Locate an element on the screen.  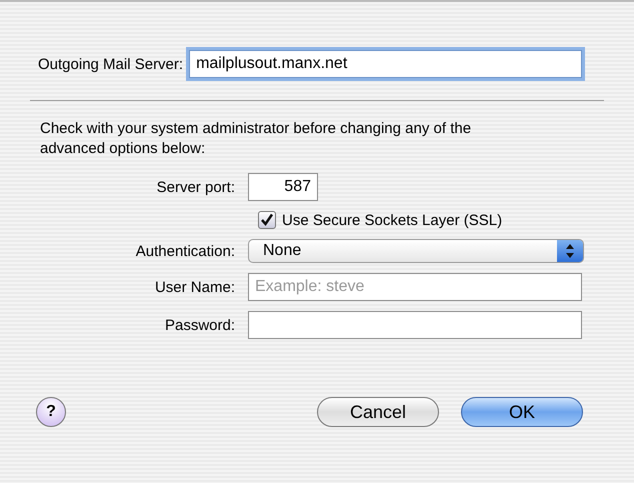
field-label: Authentication: is located at coordinates (184, 251).